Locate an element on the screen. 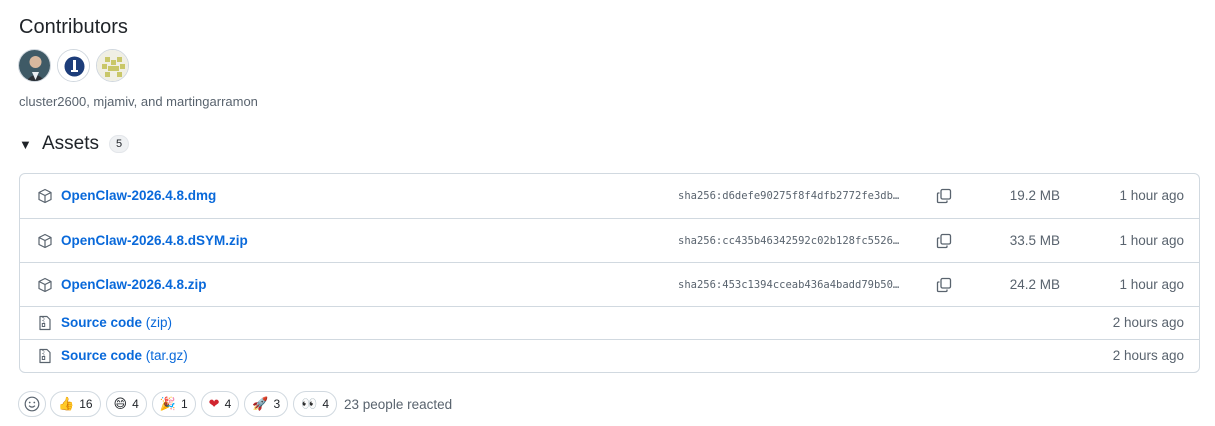 This screenshot has width=1215, height=426. source-code-zip-link: Source code (zip) is located at coordinates (116, 322).